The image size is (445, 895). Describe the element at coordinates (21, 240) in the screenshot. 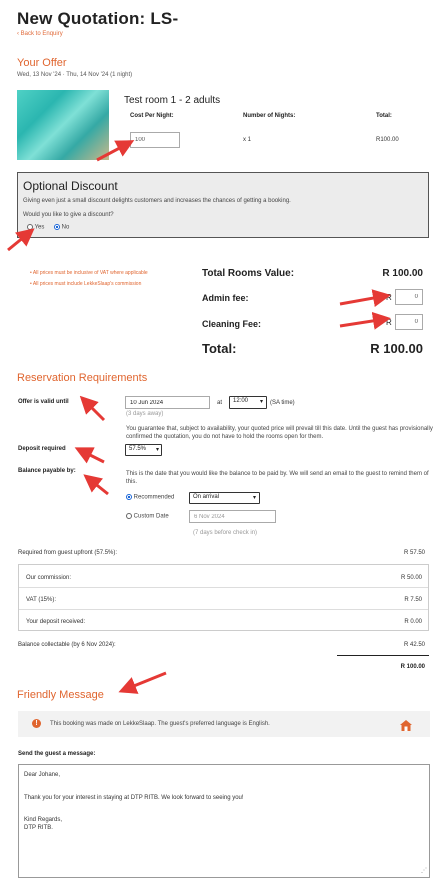

I see `arrow-to-discount` at that location.